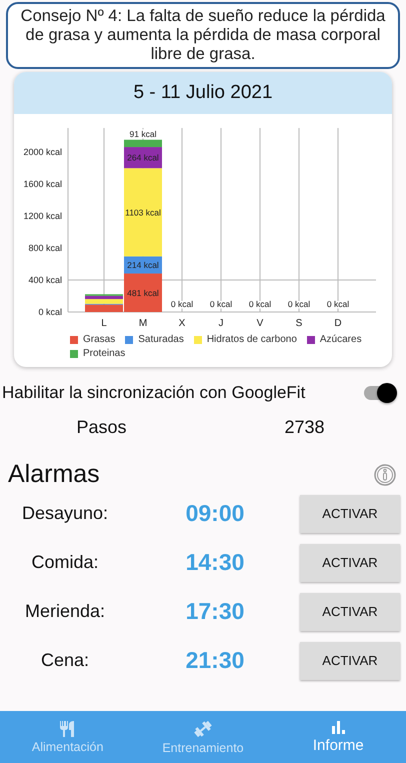 This screenshot has width=406, height=763. Describe the element at coordinates (42, 216) in the screenshot. I see `y-tick-label: 1200 kcal` at that location.